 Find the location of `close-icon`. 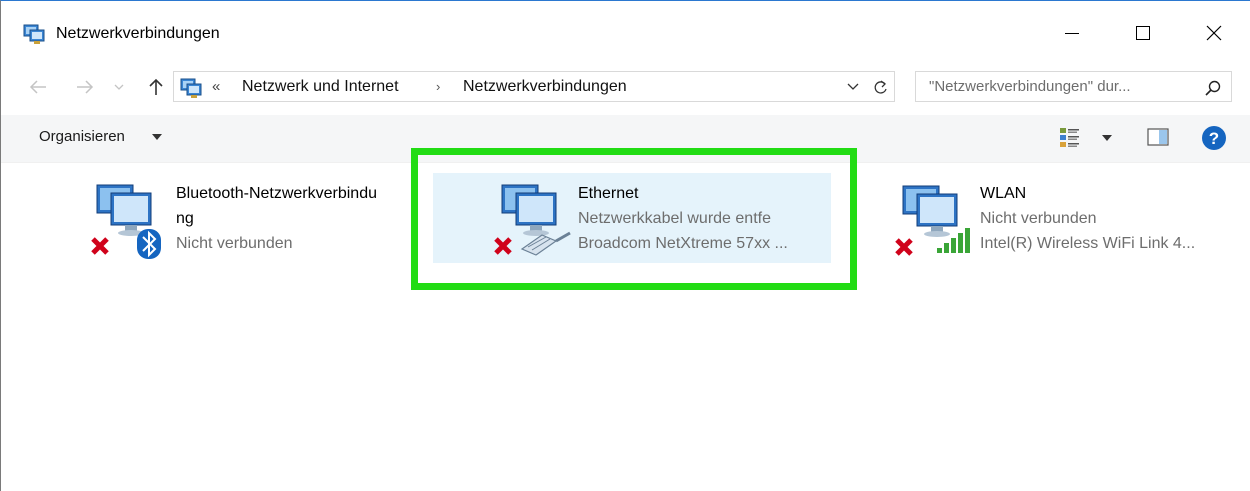

close-icon is located at coordinates (1214, 33).